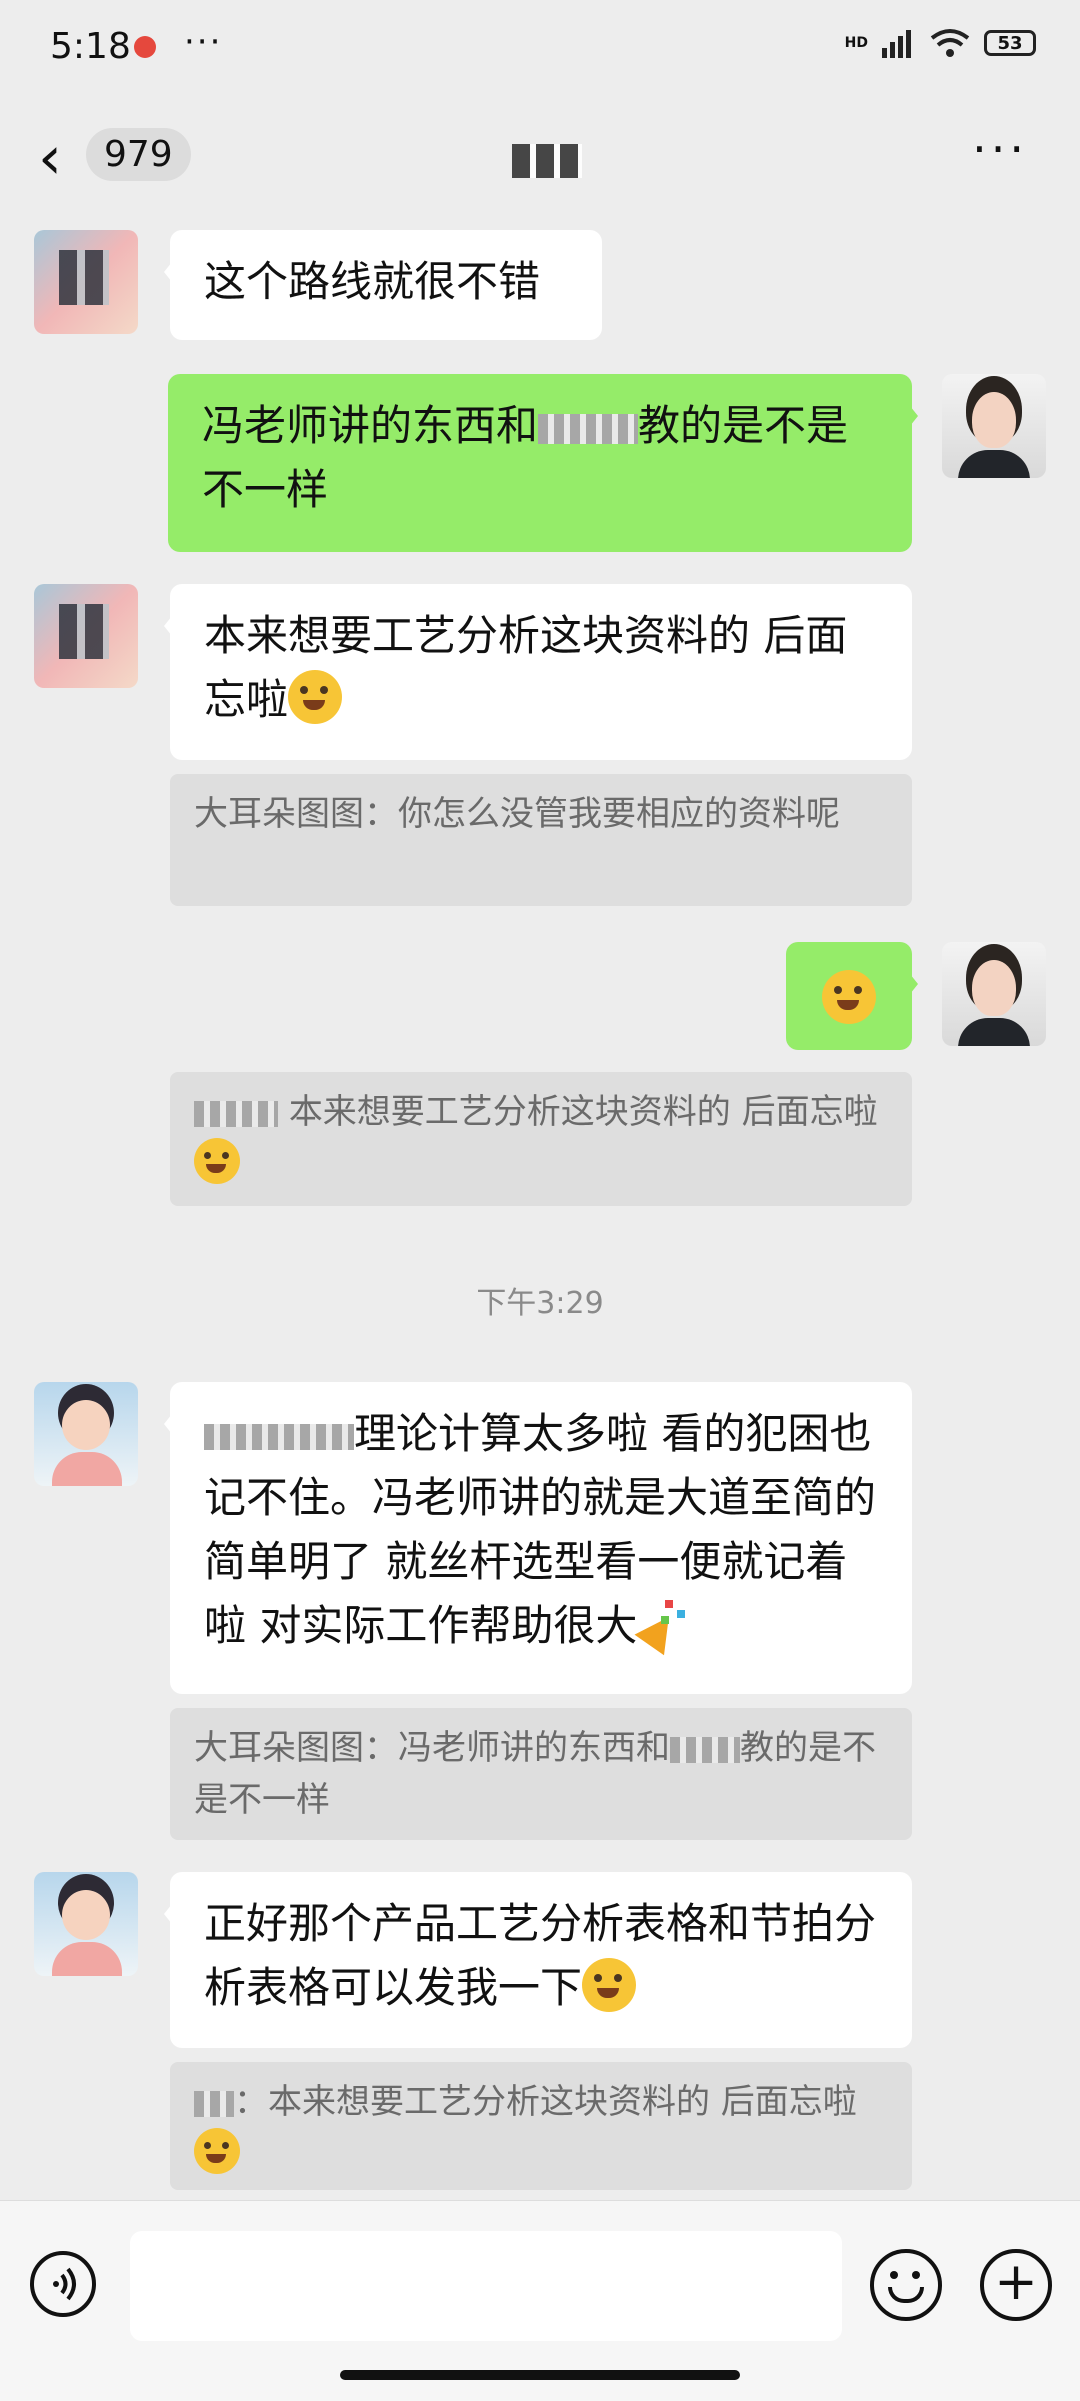 The width and height of the screenshot is (1080, 2401). I want to click on chat-title-blurred, so click(547, 161).